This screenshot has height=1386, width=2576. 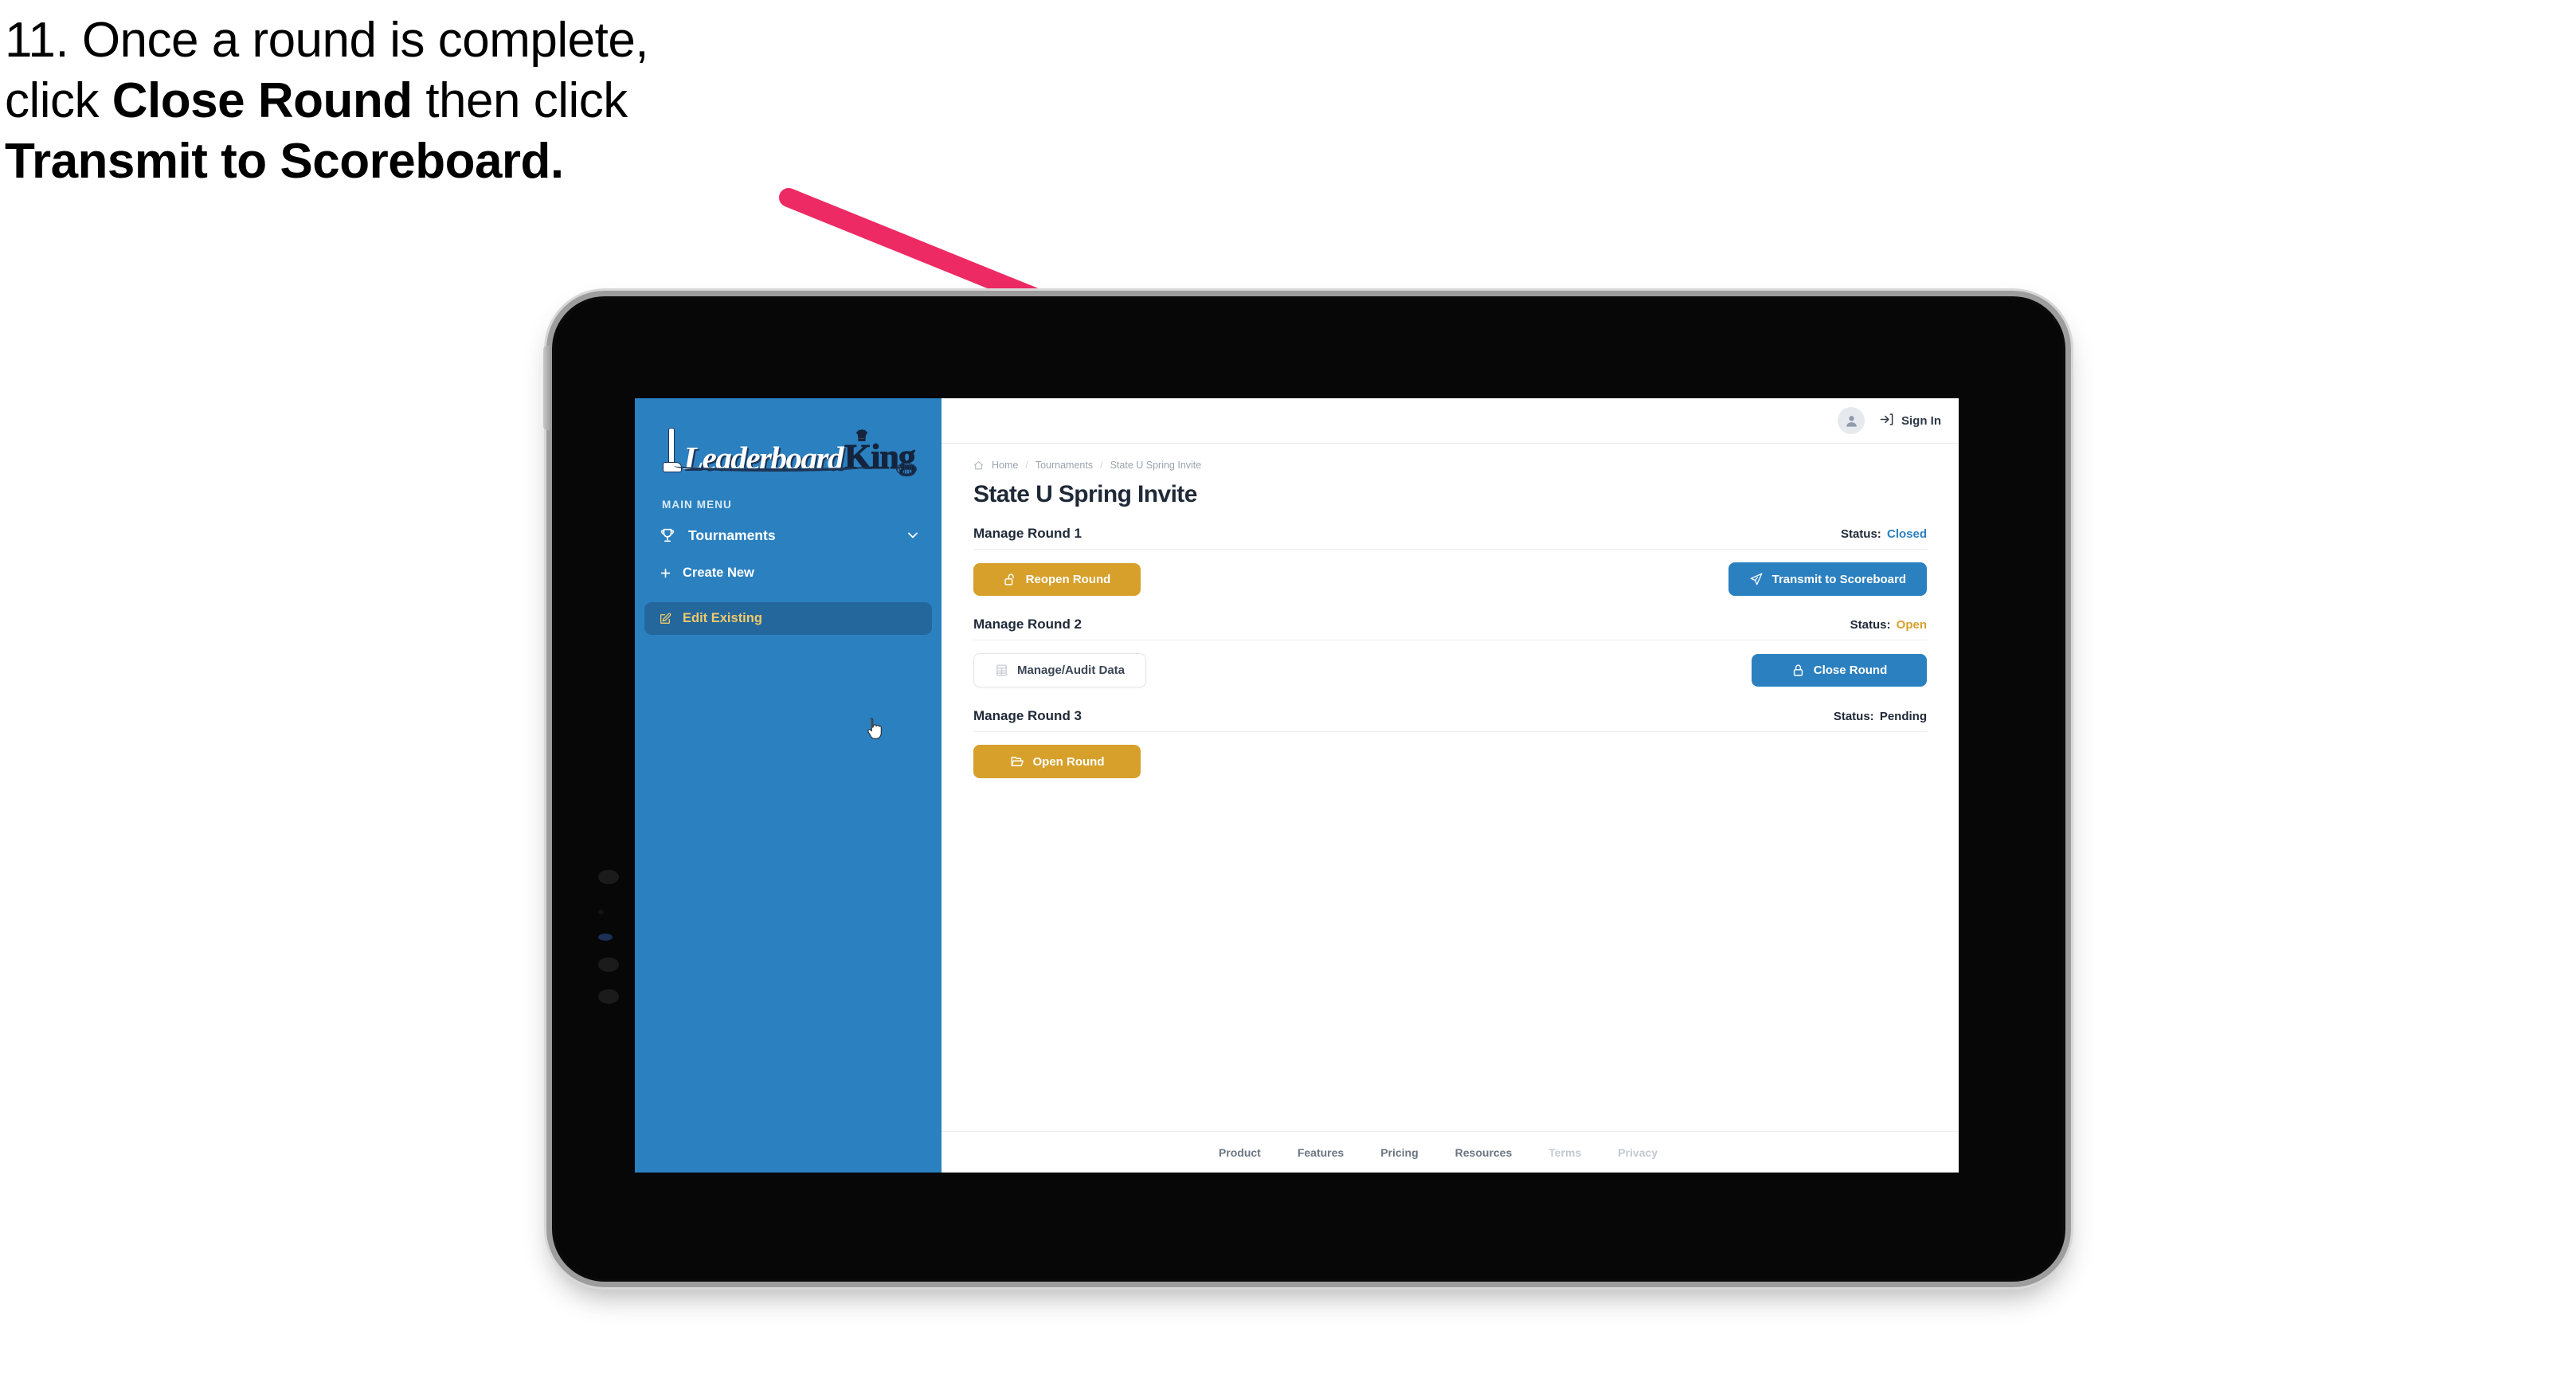 I want to click on transmit-to-scoreboard-button: Transmit to Scoreboard, so click(x=1827, y=579).